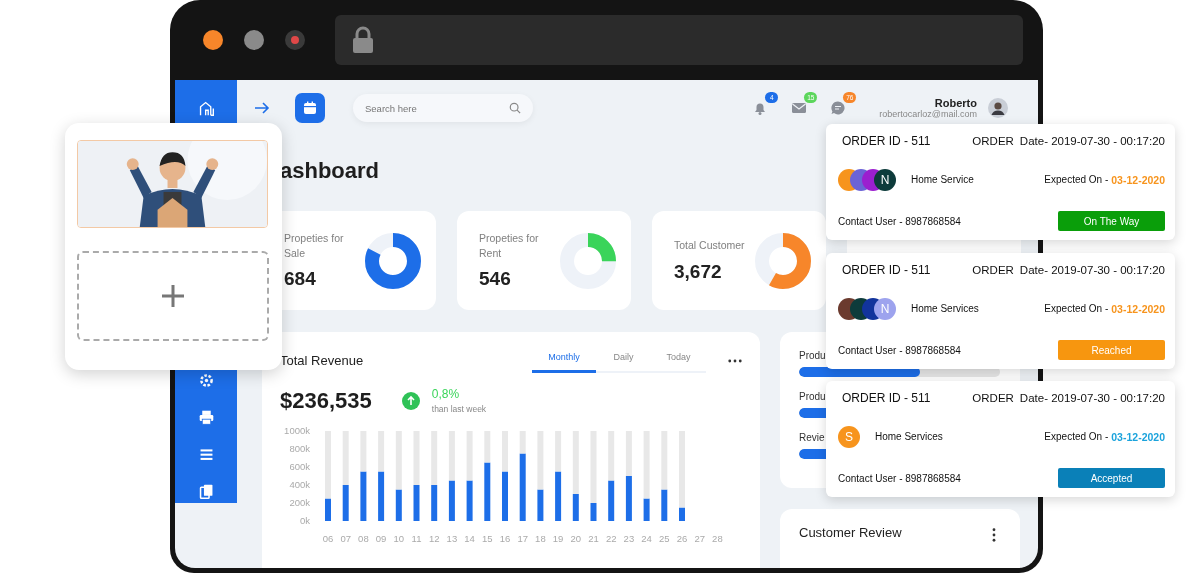  I want to click on axis-label: 16, so click(505, 538).